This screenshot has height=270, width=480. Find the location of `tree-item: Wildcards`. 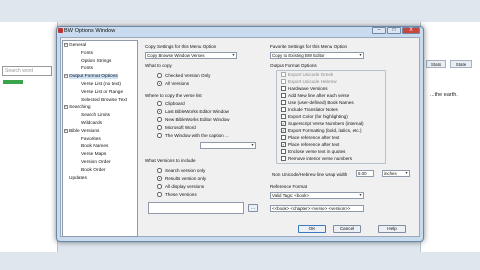

tree-item: Wildcards is located at coordinates (91, 123).